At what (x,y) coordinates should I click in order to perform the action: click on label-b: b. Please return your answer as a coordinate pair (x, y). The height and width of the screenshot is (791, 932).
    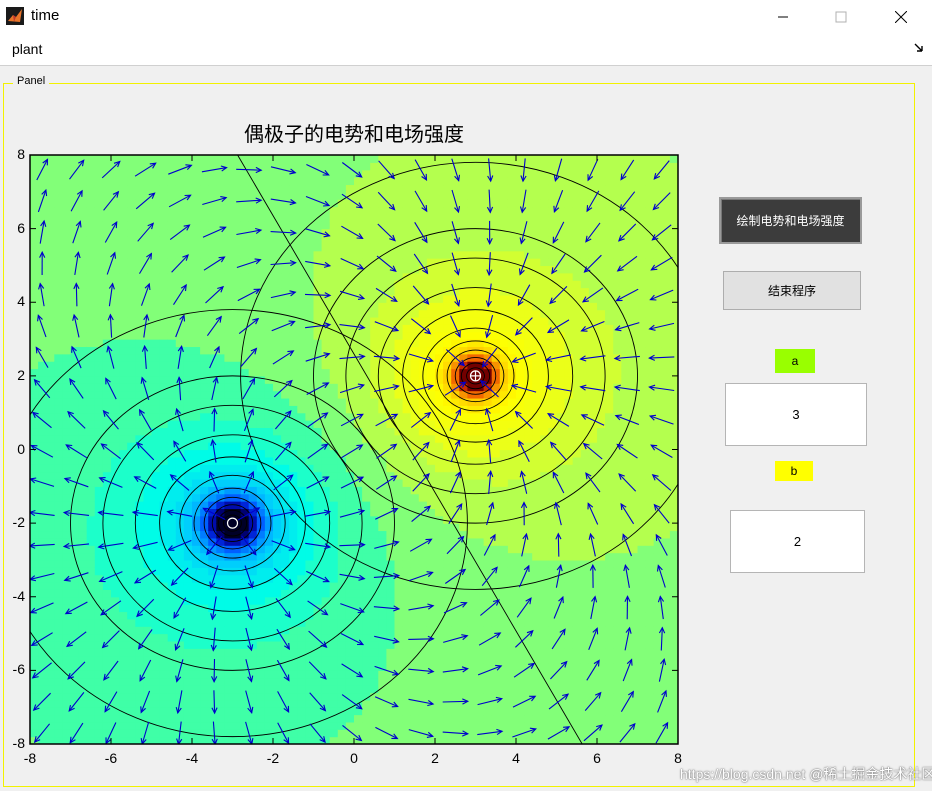
    Looking at the image, I should click on (794, 471).